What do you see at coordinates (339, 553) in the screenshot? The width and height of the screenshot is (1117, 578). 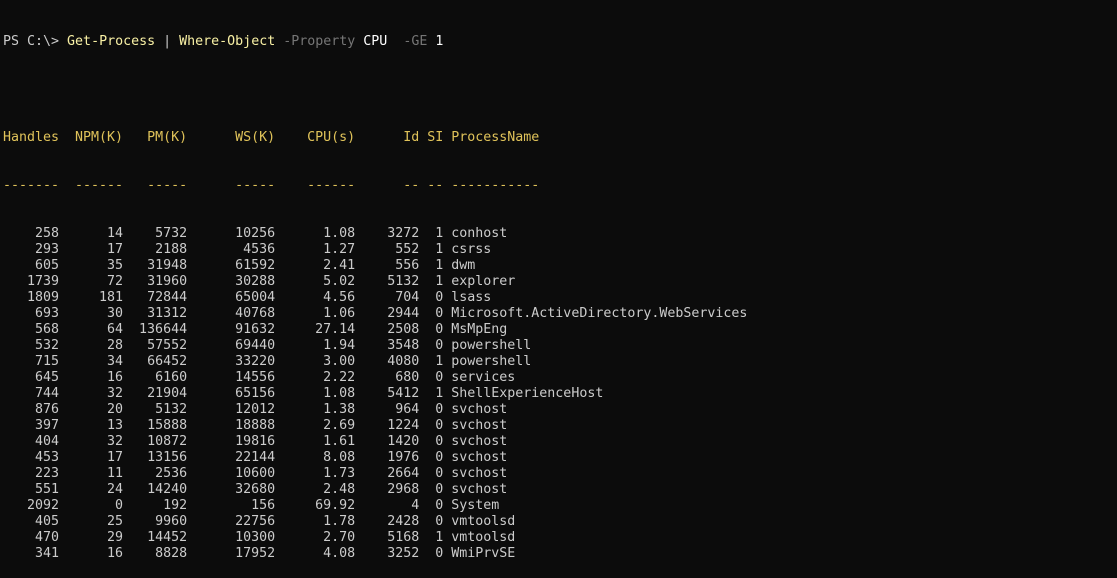 I see `cell-cpu: 4.08` at bounding box center [339, 553].